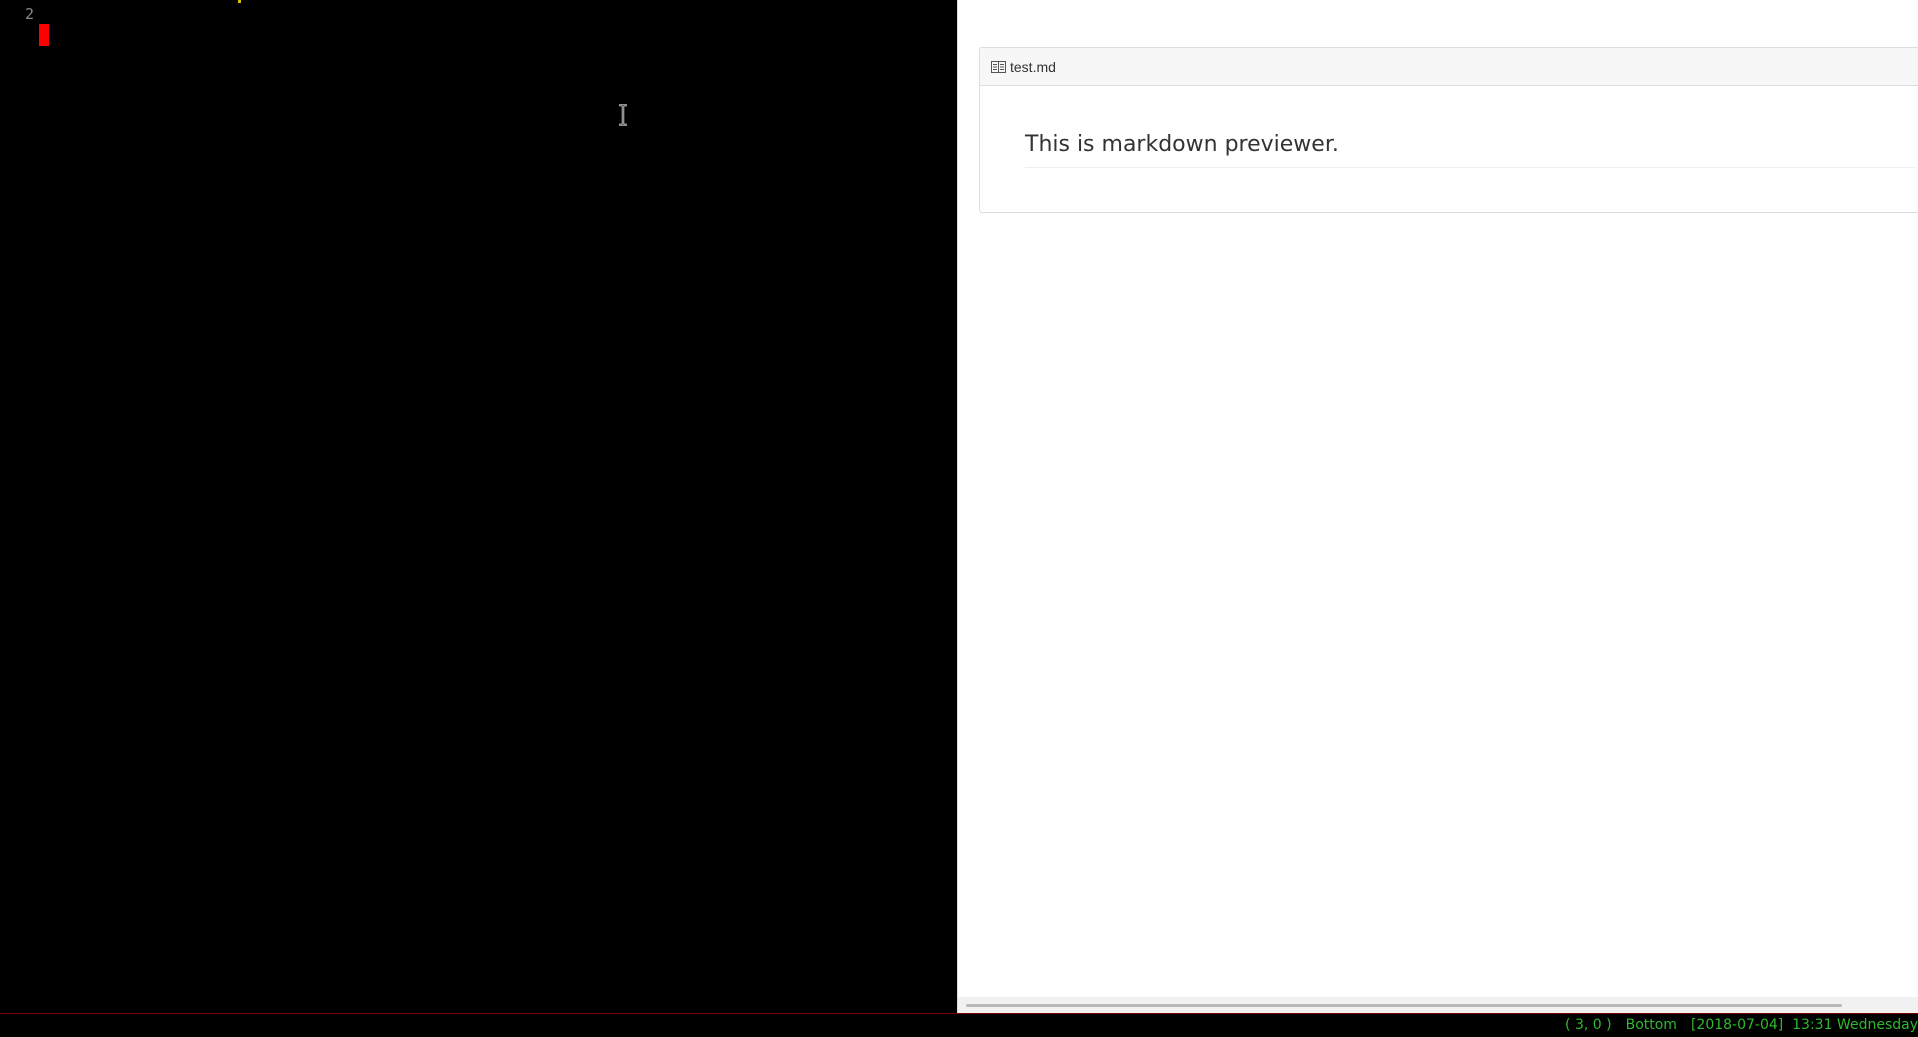  What do you see at coordinates (29, 14) in the screenshot?
I see `line-number: 2` at bounding box center [29, 14].